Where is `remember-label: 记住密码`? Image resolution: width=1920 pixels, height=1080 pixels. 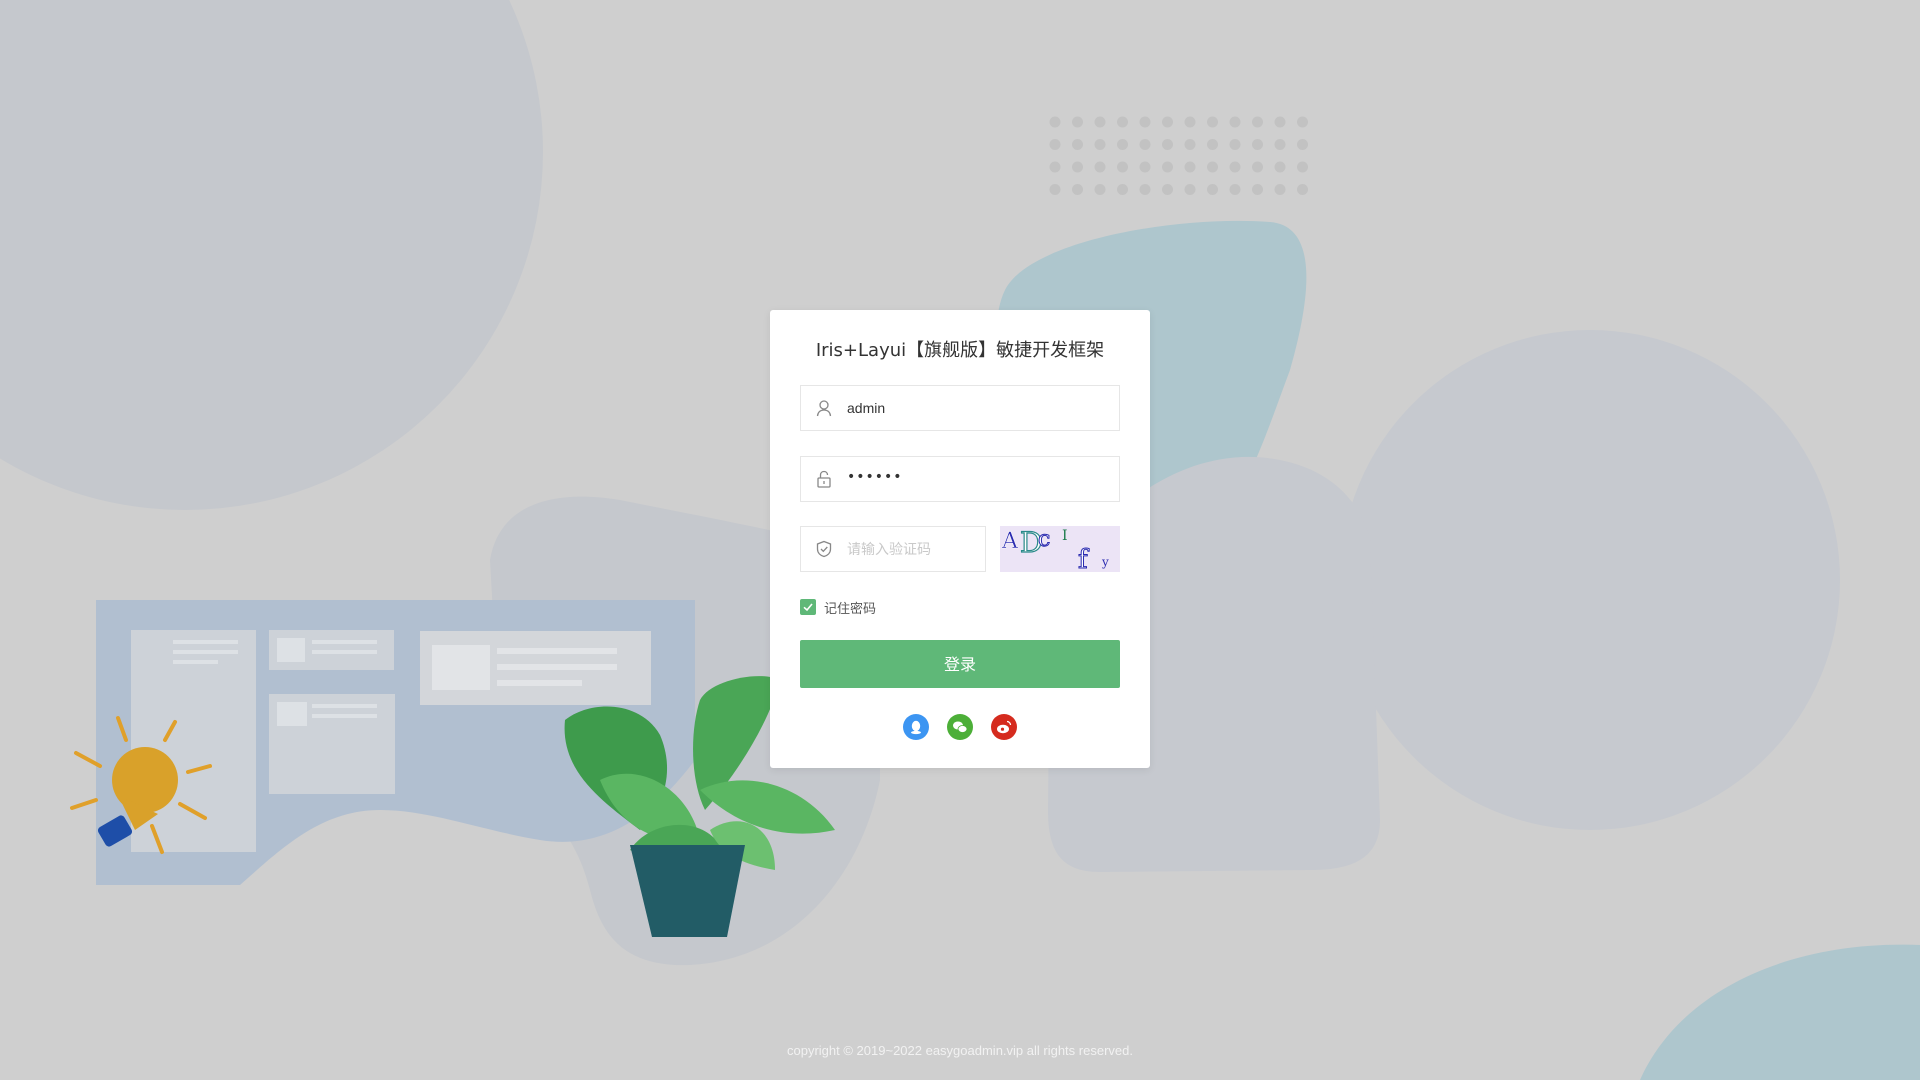 remember-label: 记住密码 is located at coordinates (850, 609).